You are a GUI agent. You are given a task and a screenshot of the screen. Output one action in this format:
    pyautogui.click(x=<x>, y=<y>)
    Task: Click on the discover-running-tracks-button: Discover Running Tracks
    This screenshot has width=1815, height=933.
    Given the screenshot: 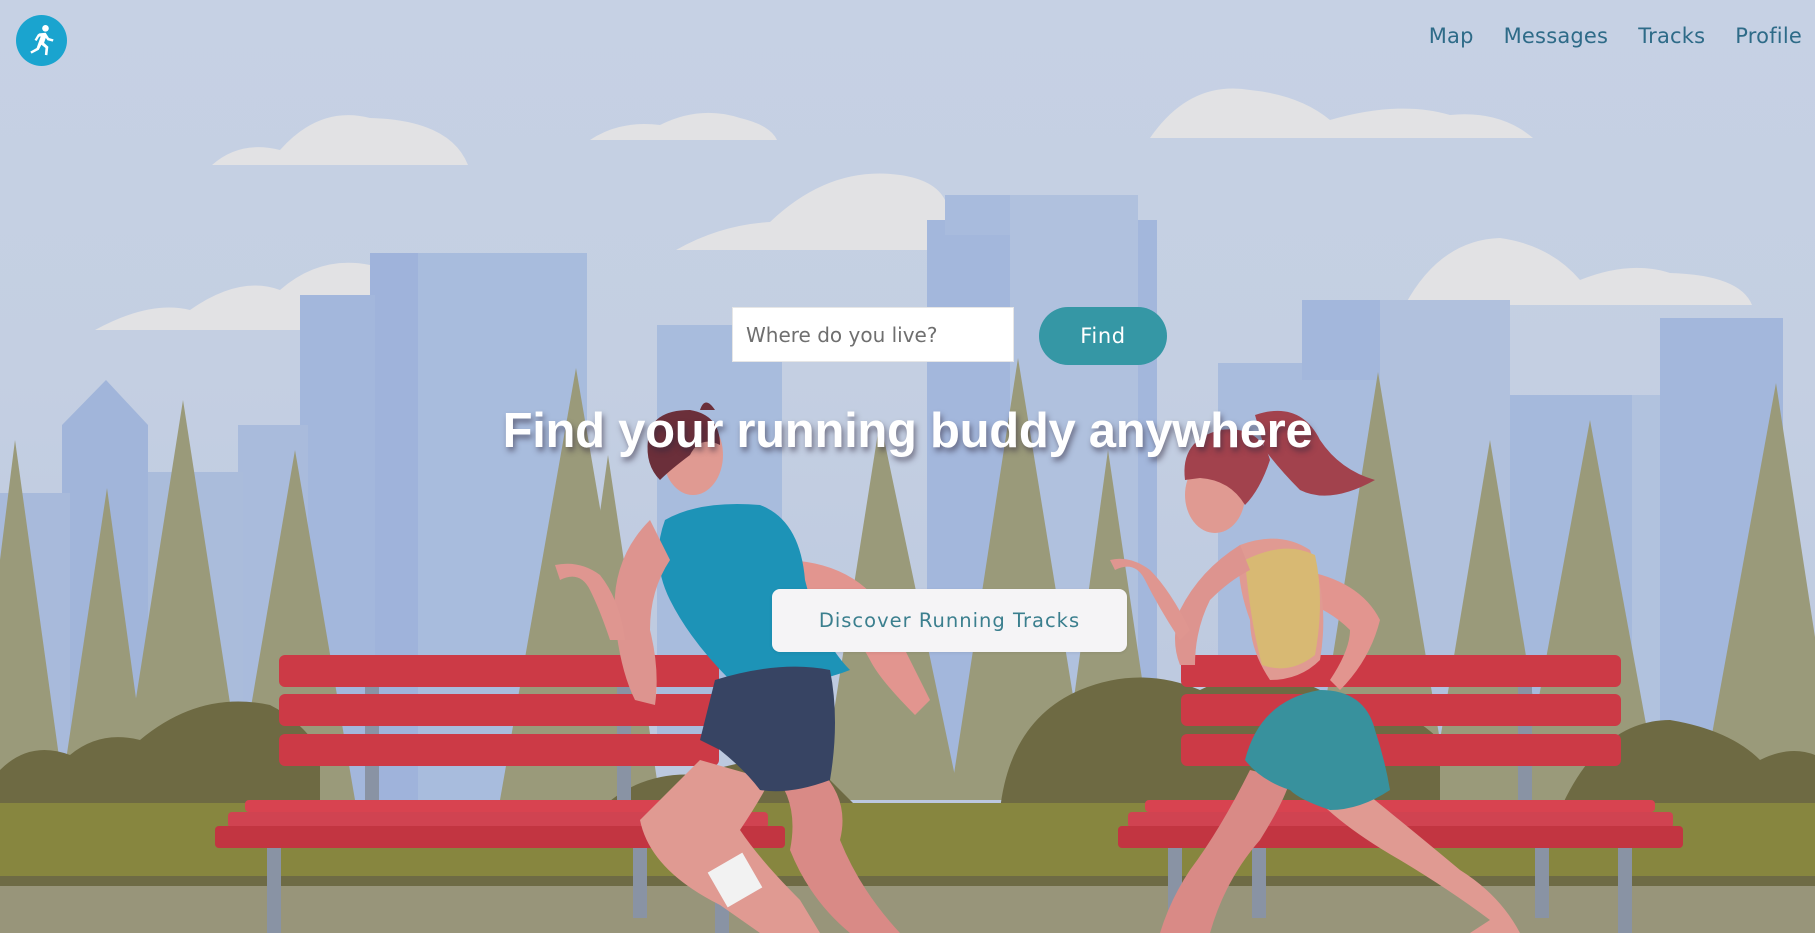 What is the action you would take?
    pyautogui.click(x=949, y=620)
    